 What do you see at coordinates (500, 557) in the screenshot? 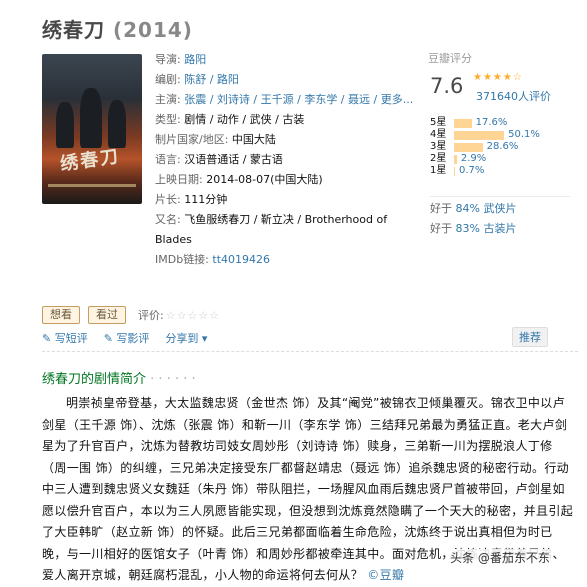
I see `watermark: 头条 @番茄东不东` at bounding box center [500, 557].